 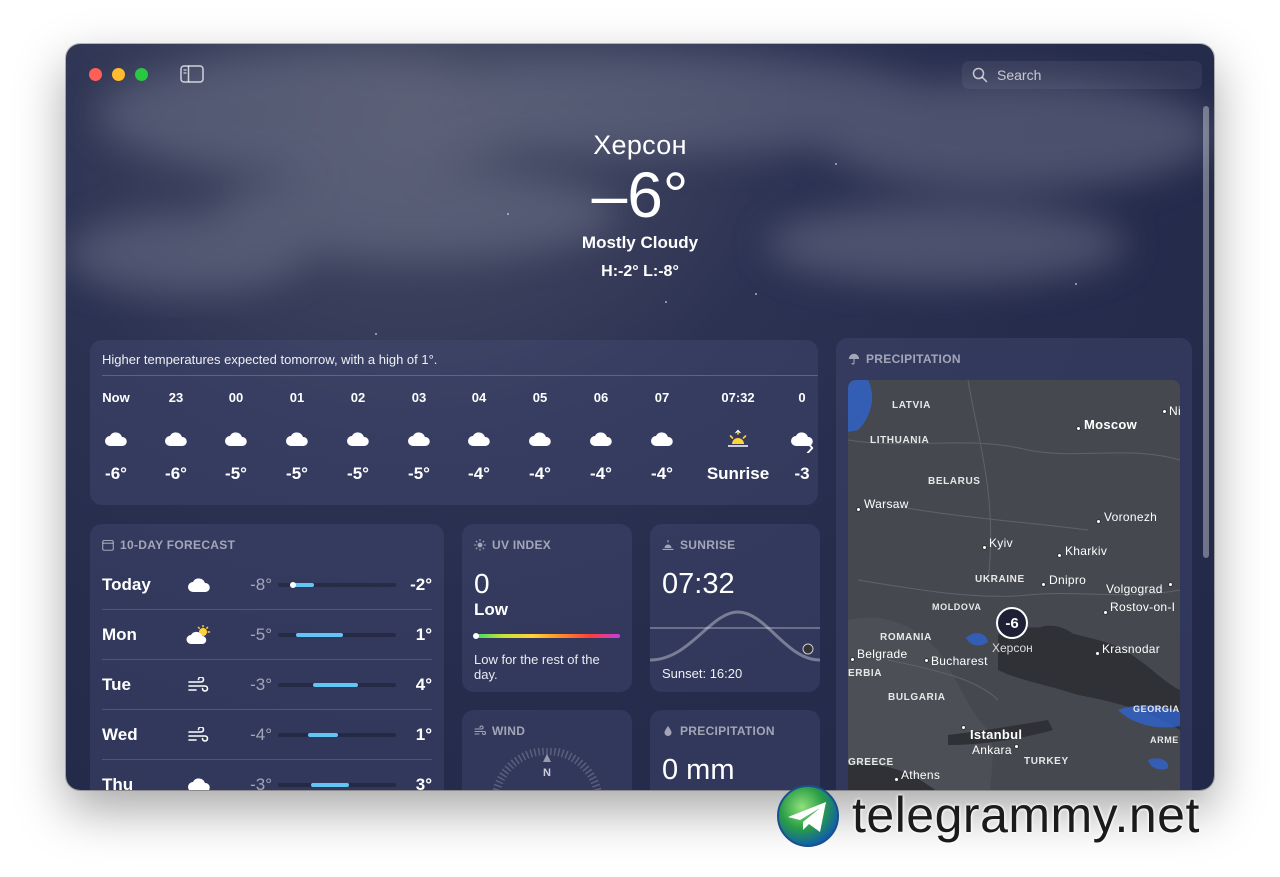 I want to click on hour-label: 05, so click(x=540, y=397).